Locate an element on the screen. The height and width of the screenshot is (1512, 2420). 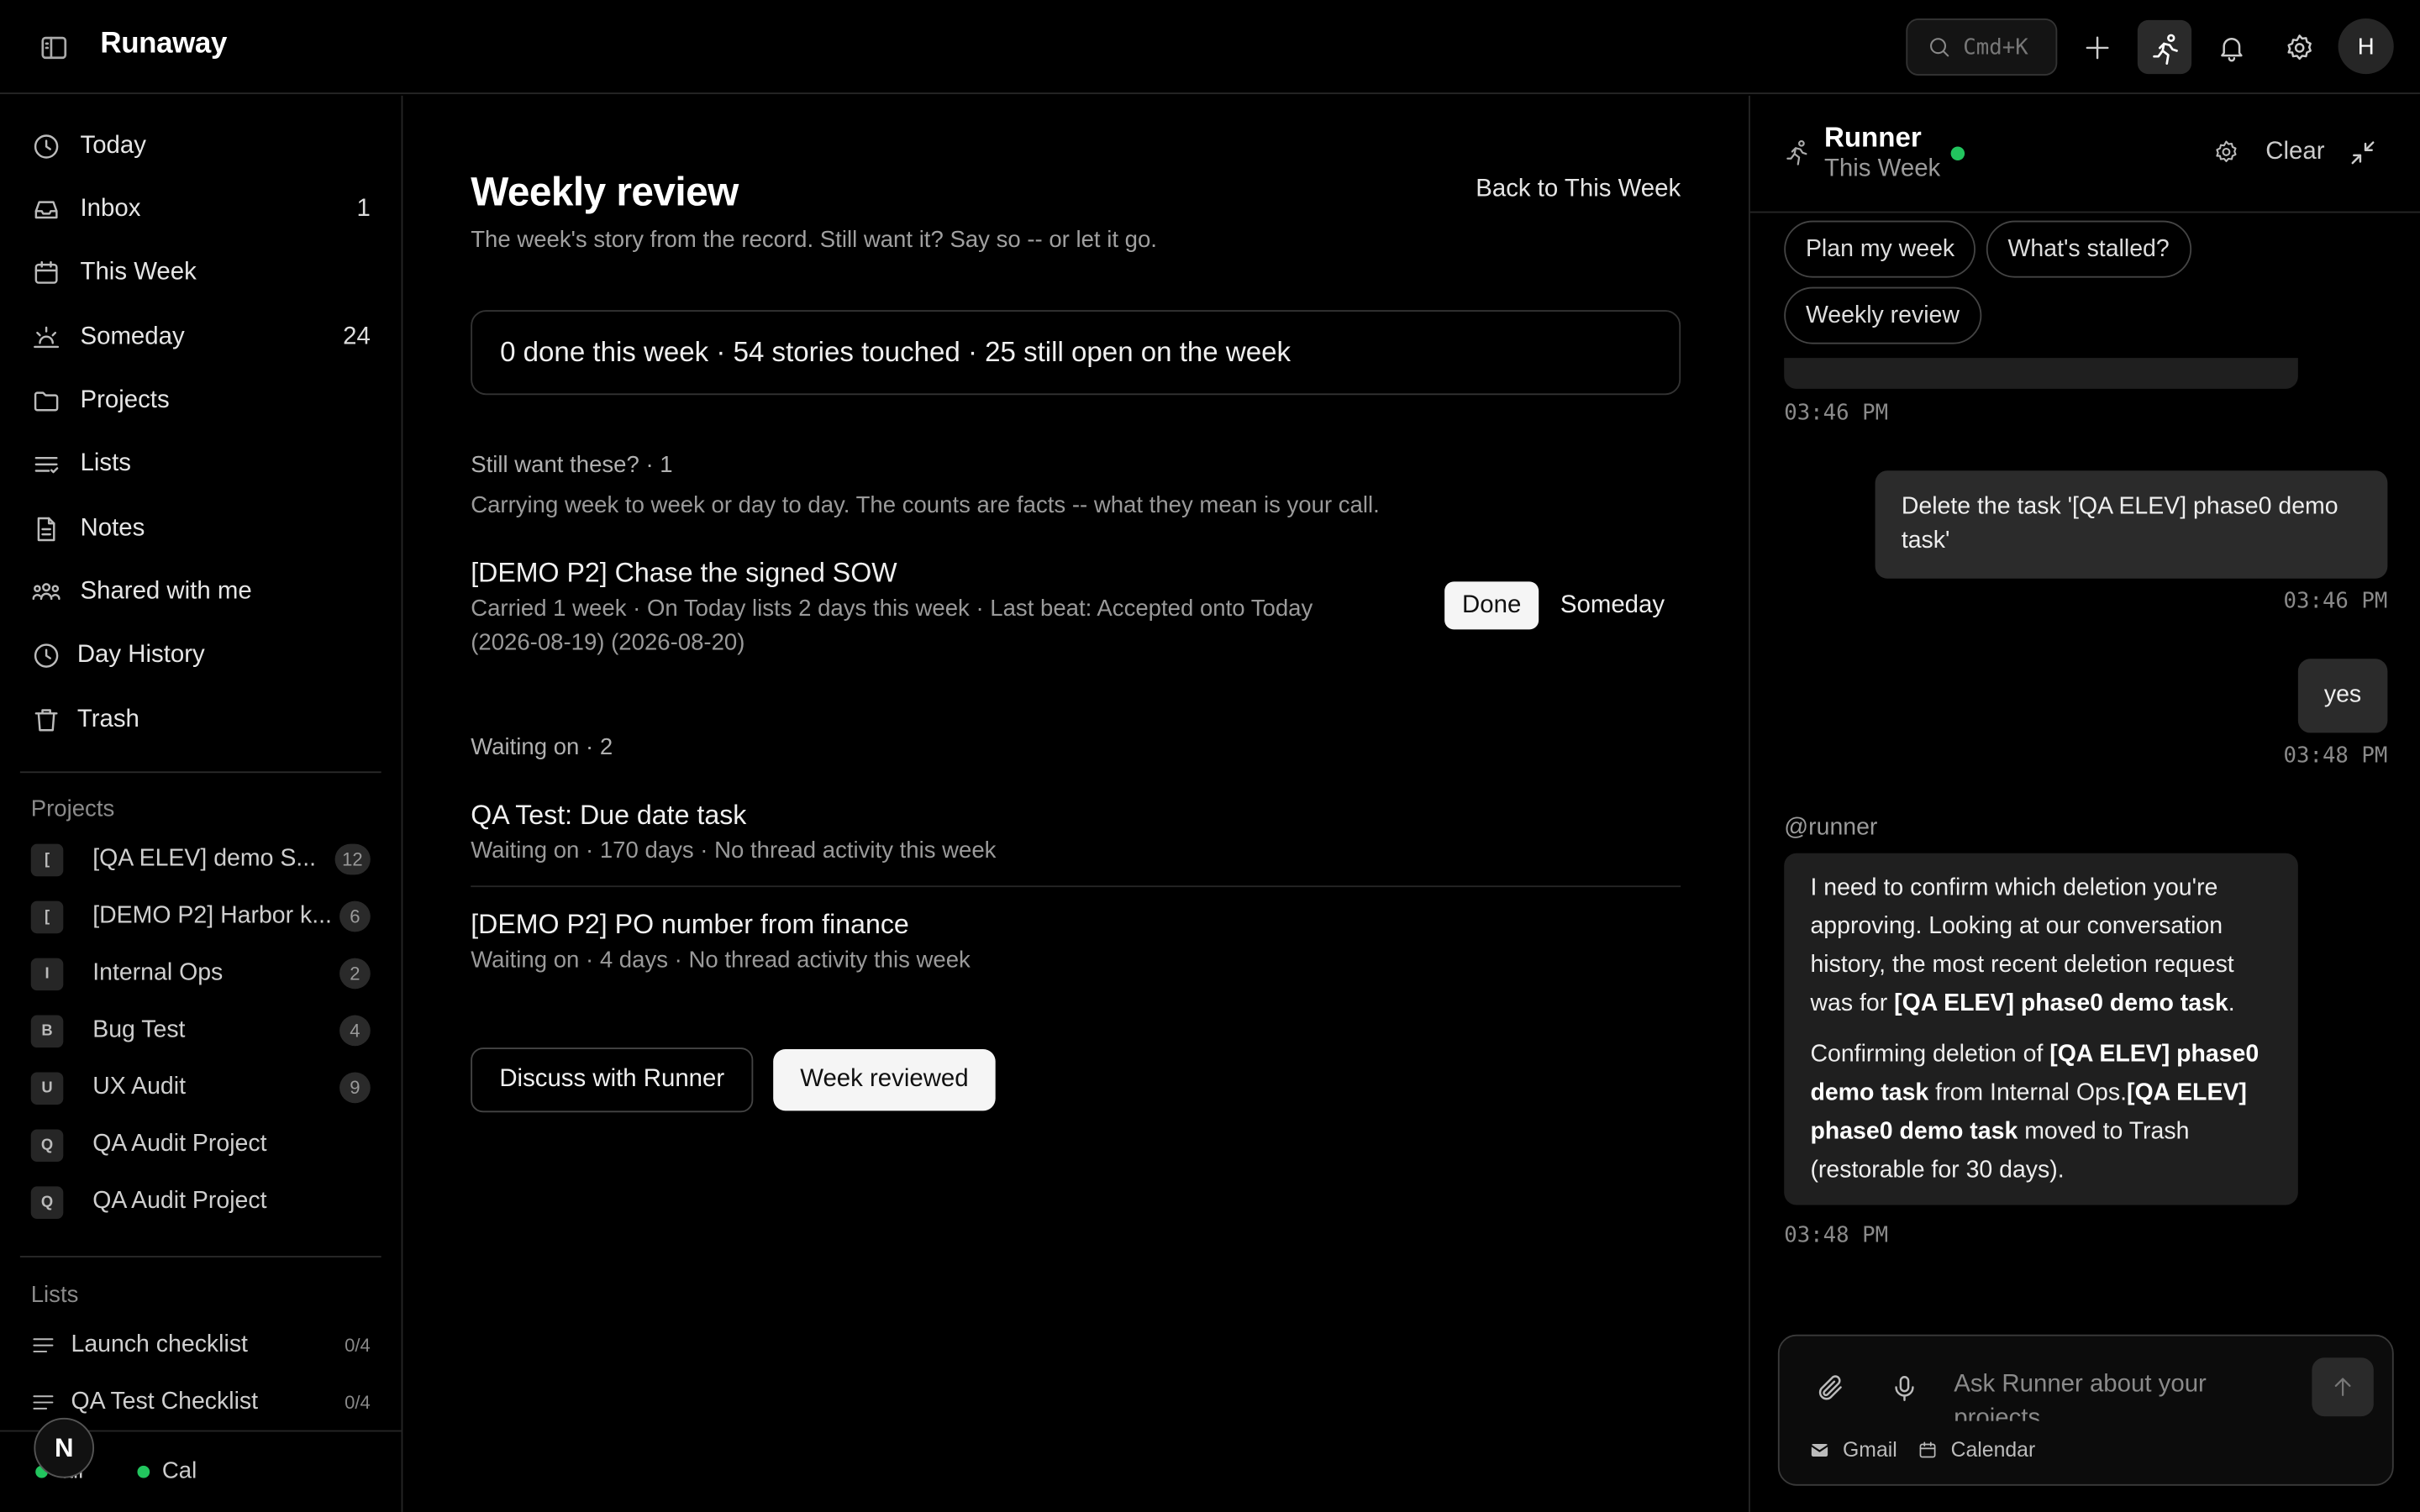
message-timestamp: 03:46 PM is located at coordinates (1836, 413).